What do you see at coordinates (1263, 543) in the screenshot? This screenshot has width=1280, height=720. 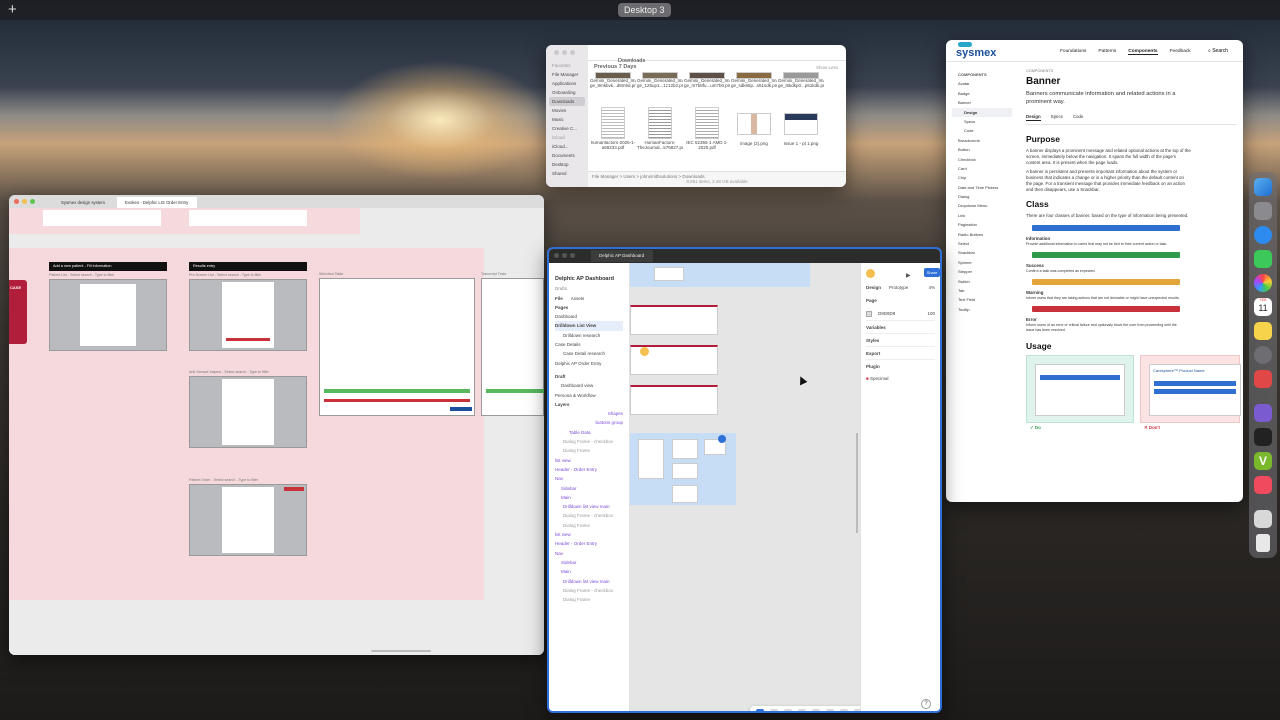 I see `trash-icon` at bounding box center [1263, 543].